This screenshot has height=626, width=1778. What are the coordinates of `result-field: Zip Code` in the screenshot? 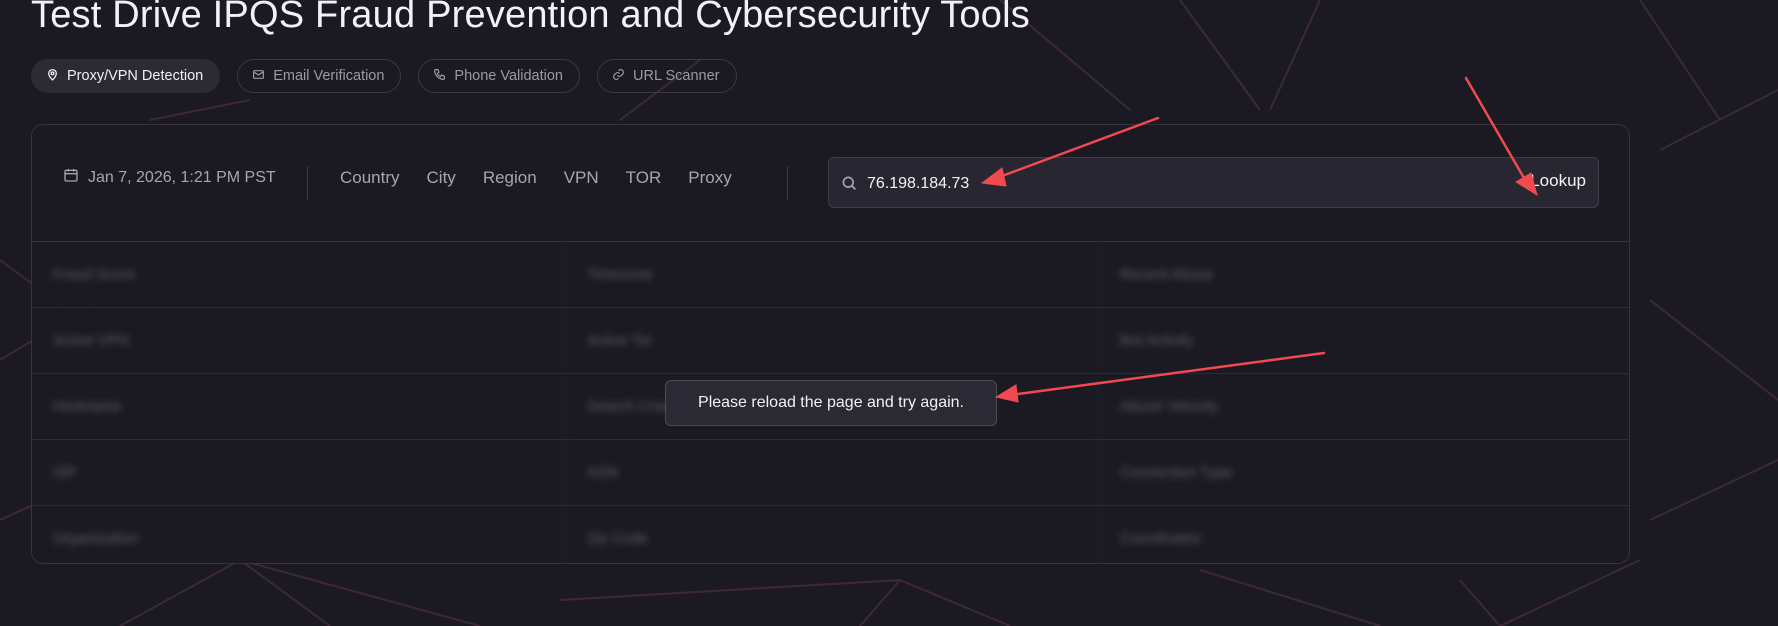 It's located at (831, 534).